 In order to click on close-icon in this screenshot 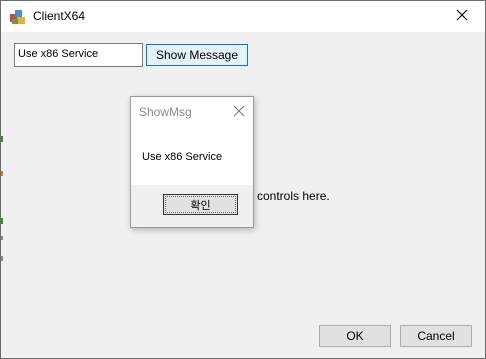, I will do `click(462, 16)`.